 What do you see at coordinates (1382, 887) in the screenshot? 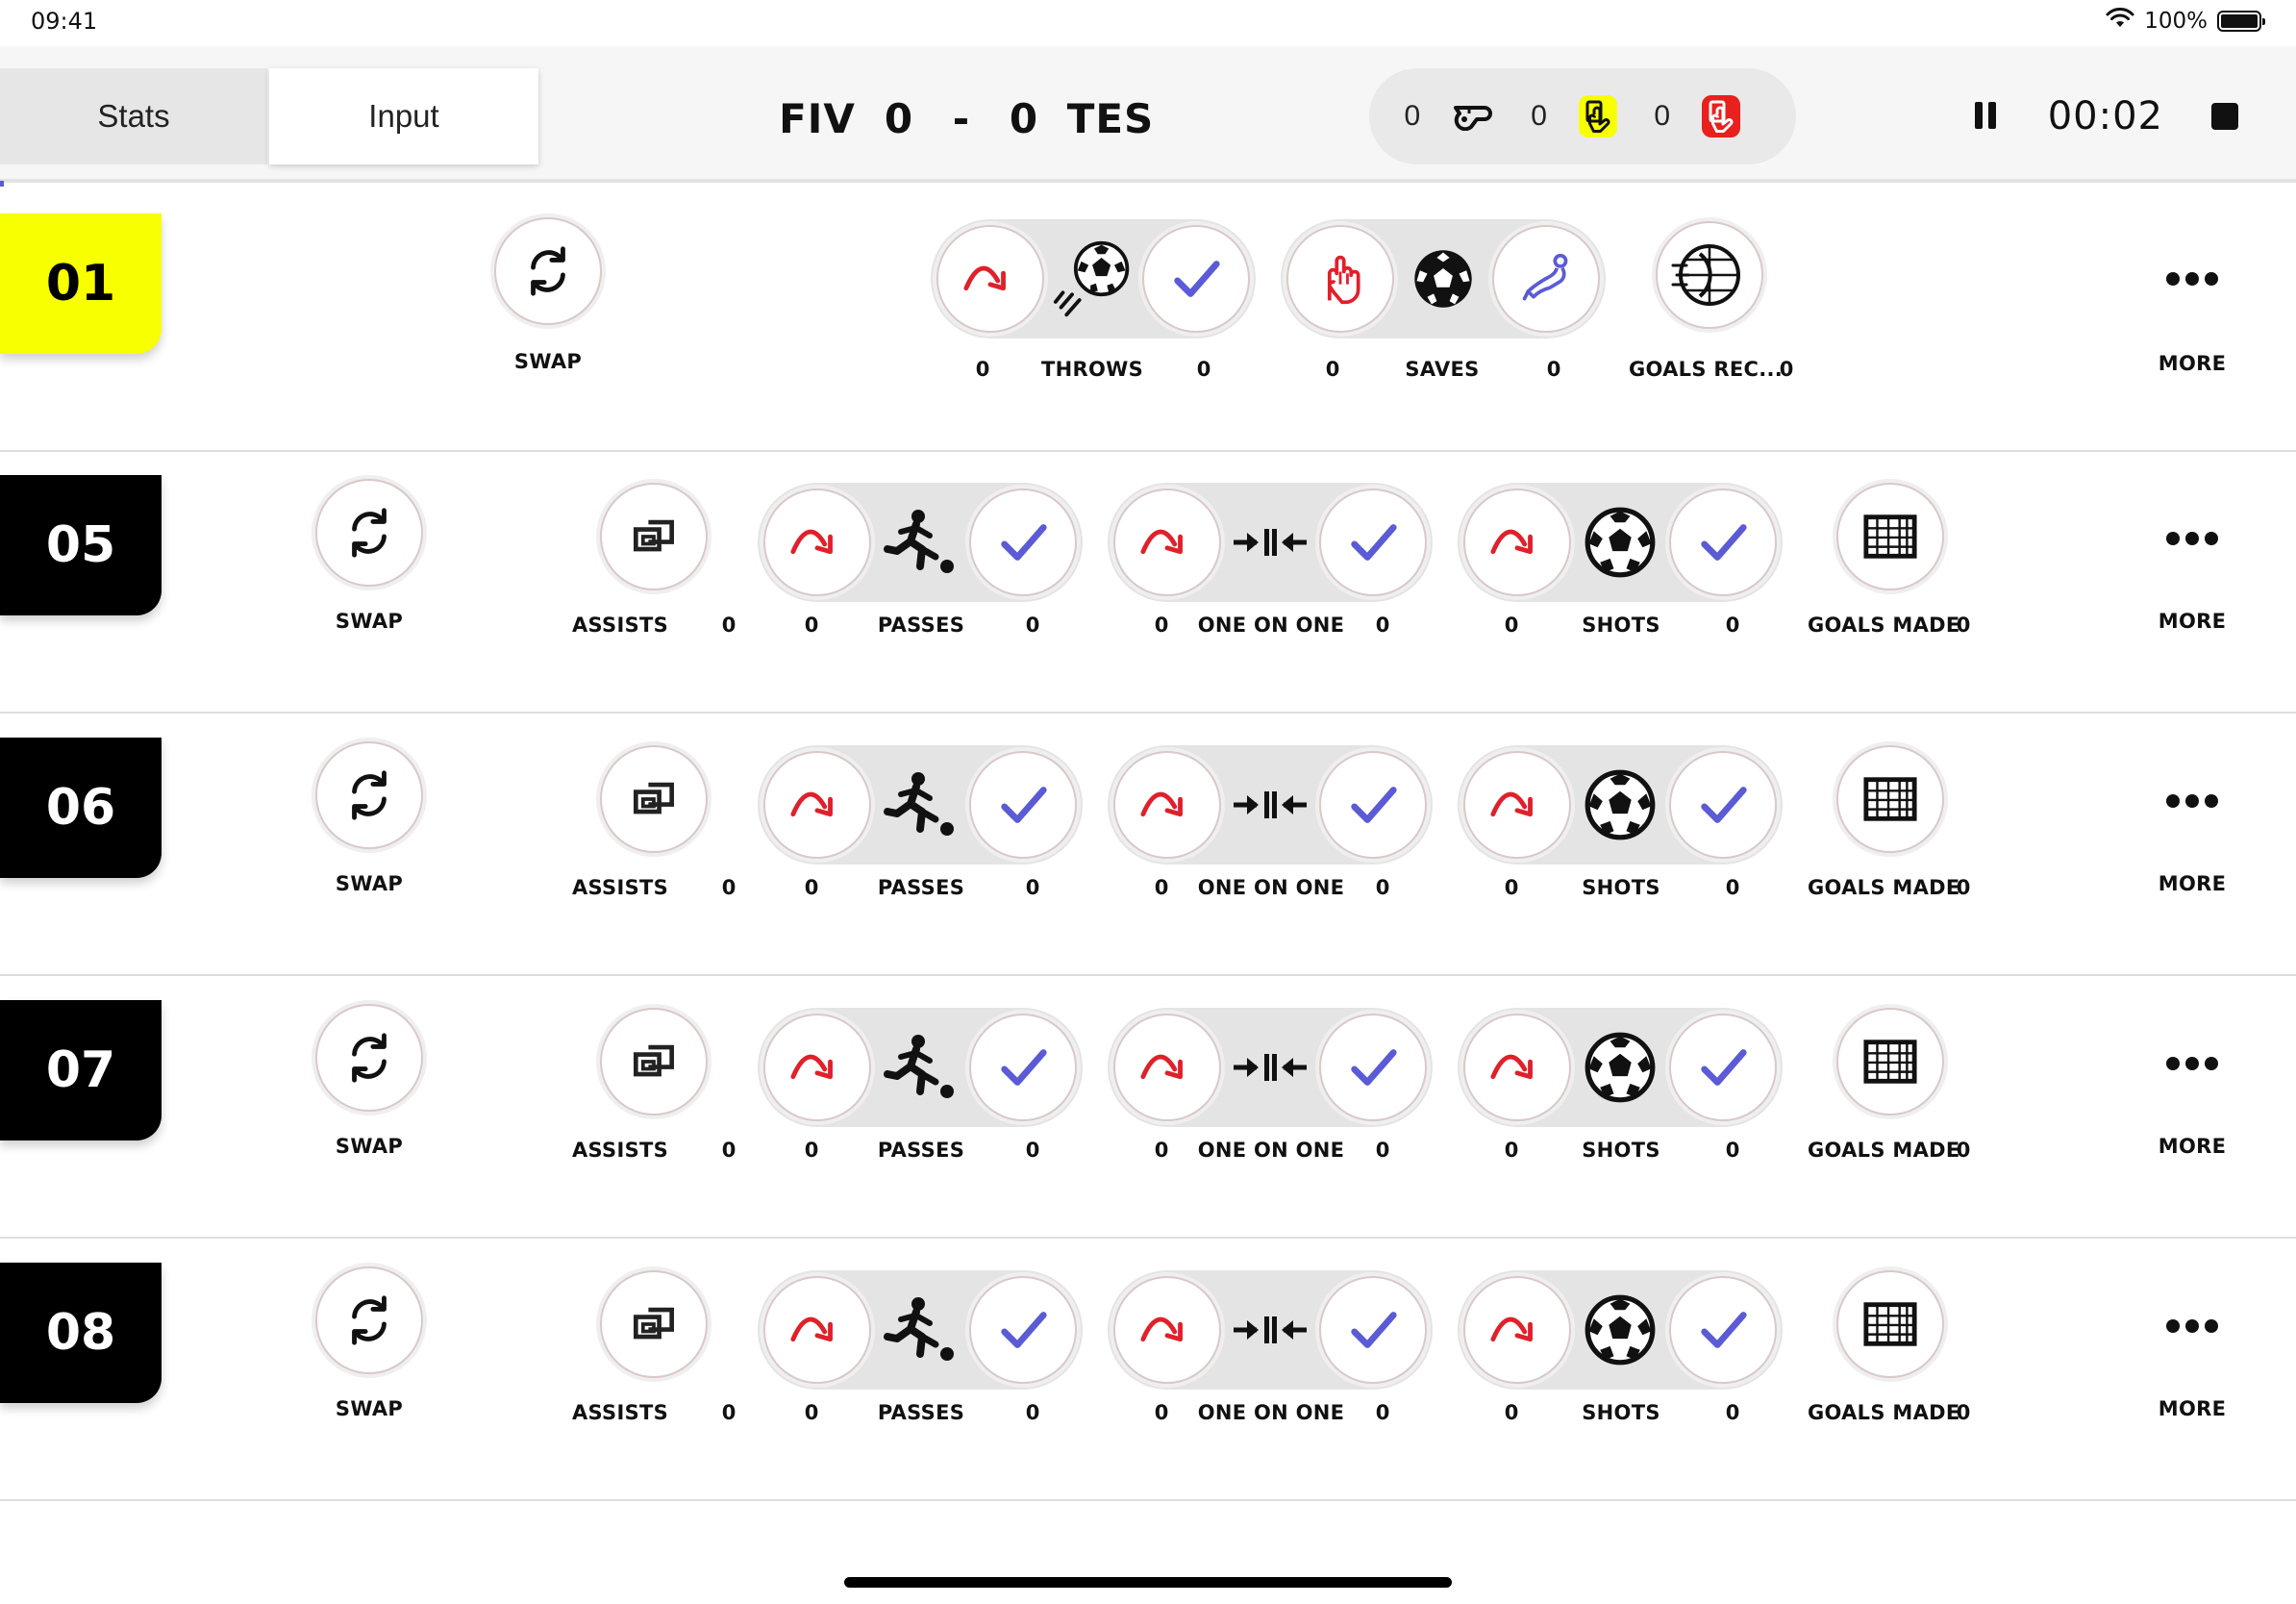
I see `one-on-one-success-count: 0` at bounding box center [1382, 887].